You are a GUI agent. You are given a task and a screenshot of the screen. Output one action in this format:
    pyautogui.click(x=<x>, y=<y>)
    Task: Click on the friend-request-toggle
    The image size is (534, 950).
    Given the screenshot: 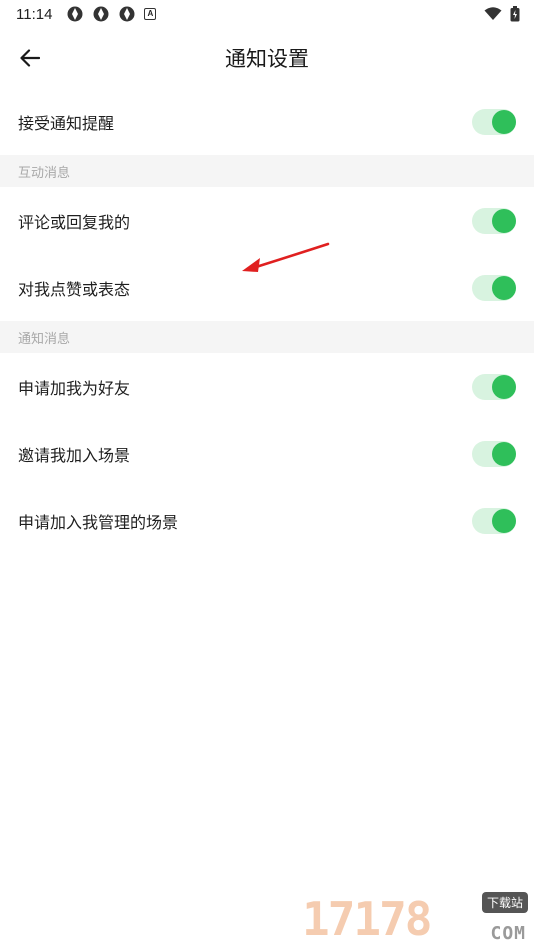 What is the action you would take?
    pyautogui.click(x=494, y=386)
    